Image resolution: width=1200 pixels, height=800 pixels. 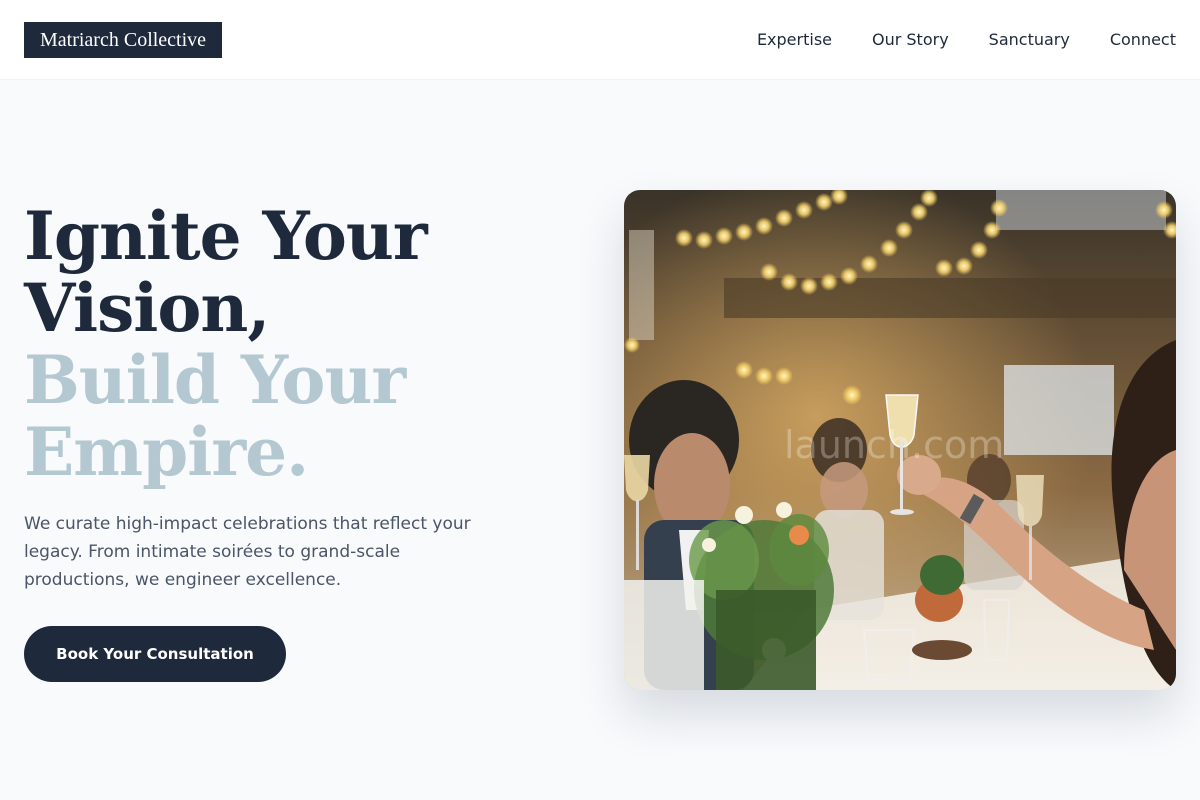 What do you see at coordinates (215, 380) in the screenshot?
I see `hero-title-line-3: Build Your` at bounding box center [215, 380].